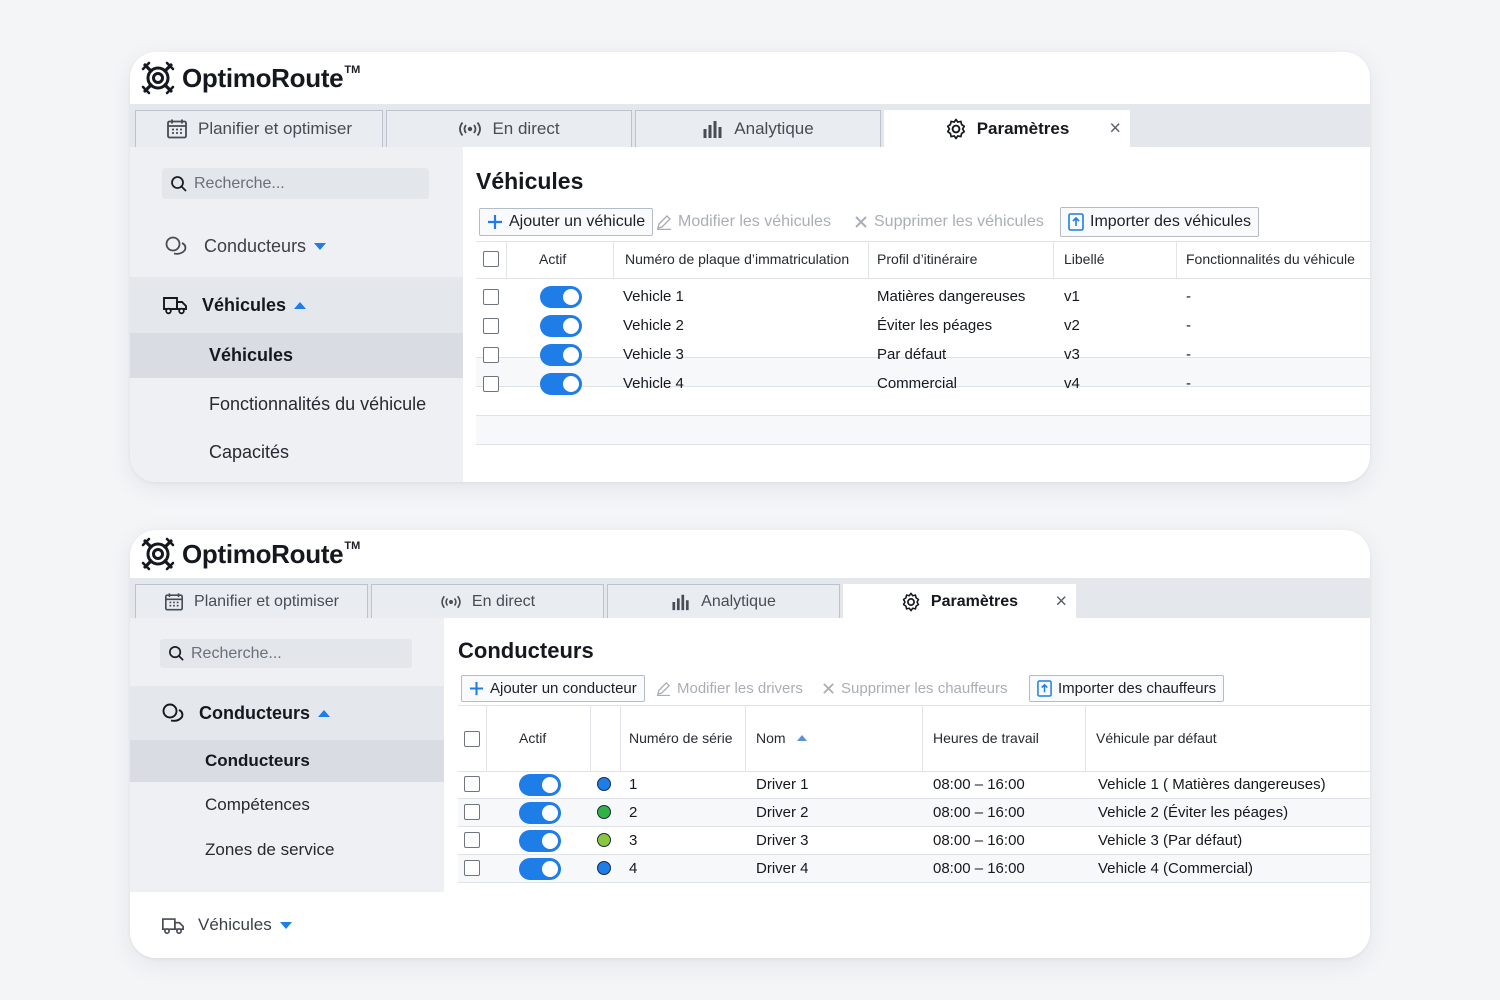 This screenshot has width=1500, height=1000. What do you see at coordinates (729, 688) in the screenshot?
I see `edit-drivers-button: Modifier les drivers` at bounding box center [729, 688].